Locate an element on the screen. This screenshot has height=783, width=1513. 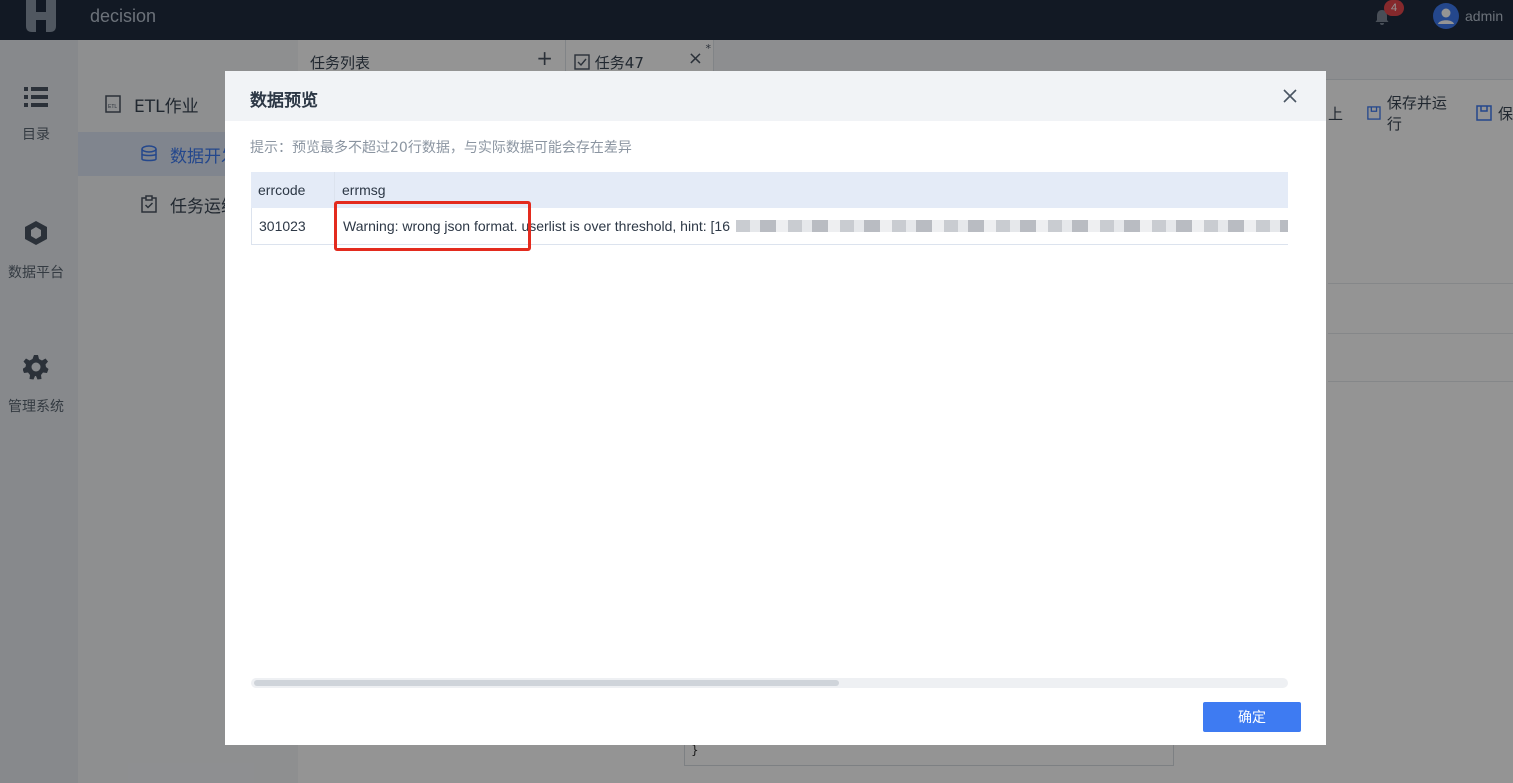
close-icon is located at coordinates (1290, 96).